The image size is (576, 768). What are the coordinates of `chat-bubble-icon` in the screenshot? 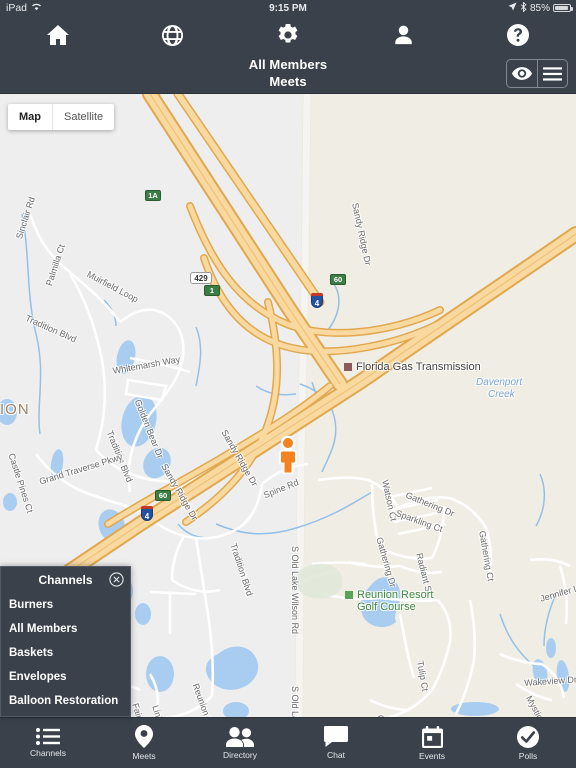 It's located at (336, 736).